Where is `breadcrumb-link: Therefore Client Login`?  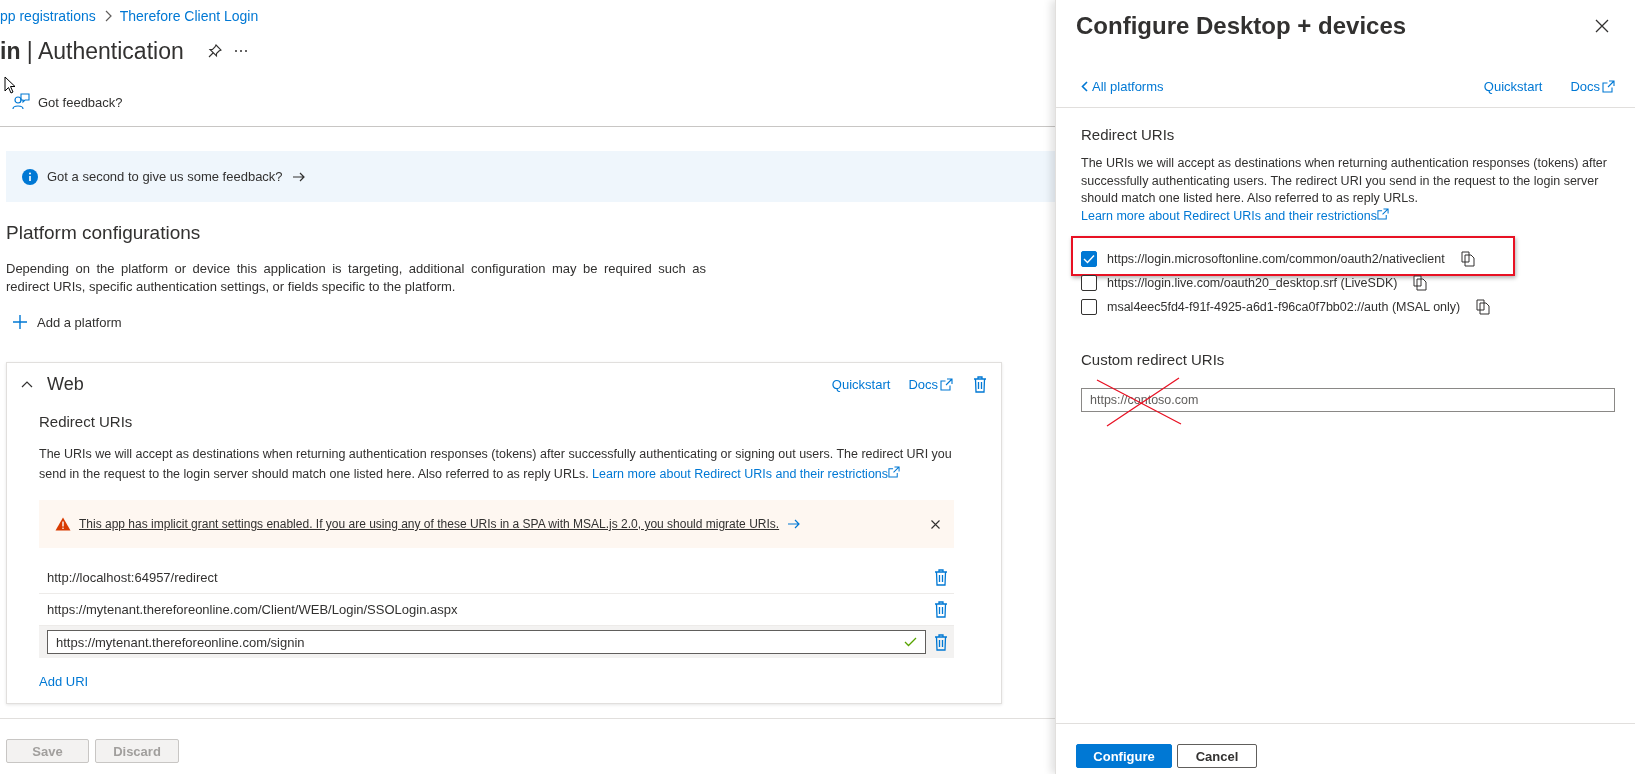 breadcrumb-link: Therefore Client Login is located at coordinates (189, 16).